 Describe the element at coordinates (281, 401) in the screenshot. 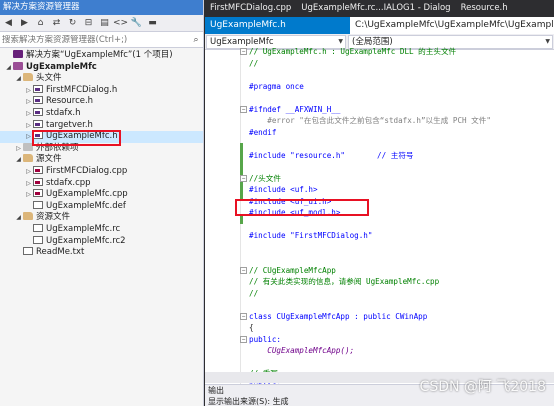

I see `output-source-value: 生成` at that location.